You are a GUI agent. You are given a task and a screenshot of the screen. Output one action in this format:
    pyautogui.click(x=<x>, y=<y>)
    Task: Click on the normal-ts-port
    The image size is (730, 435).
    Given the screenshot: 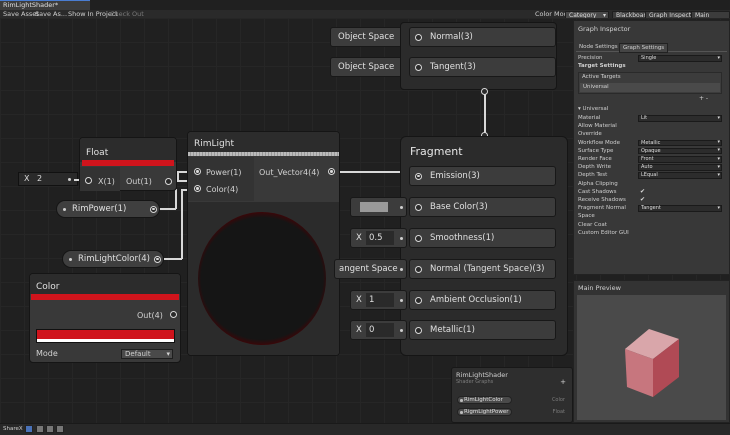 What is the action you would take?
    pyautogui.click(x=418, y=269)
    